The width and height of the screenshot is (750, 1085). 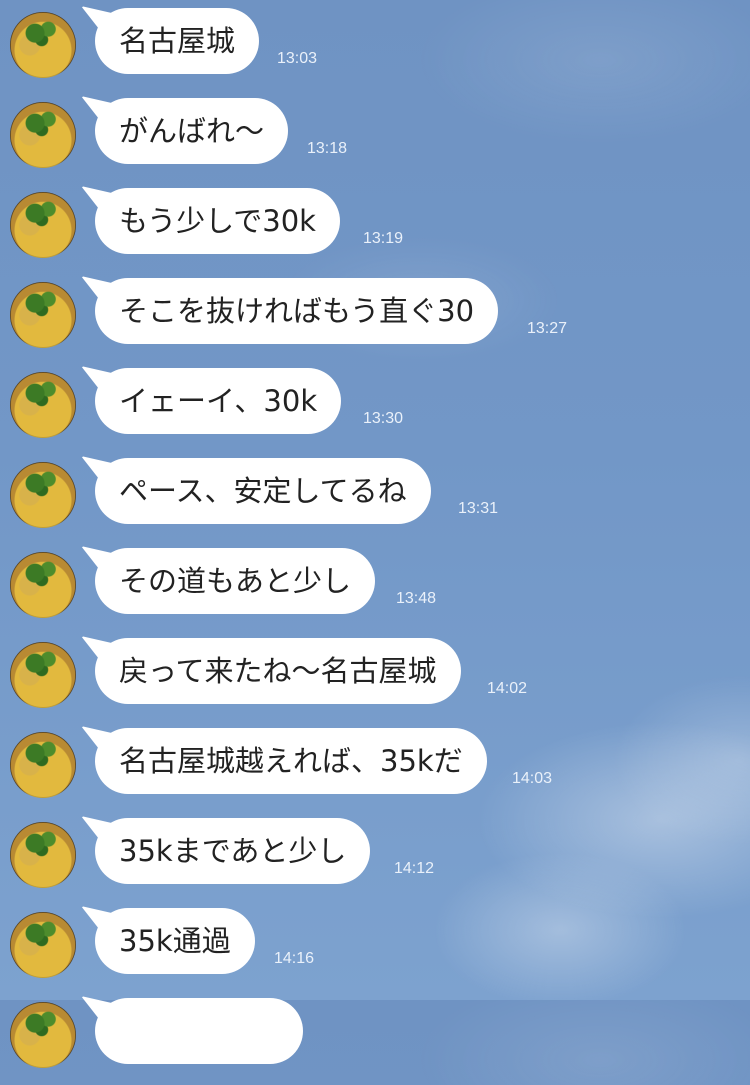 I want to click on message-bubble: そこを抜ければもう直ぐ30, so click(x=297, y=311).